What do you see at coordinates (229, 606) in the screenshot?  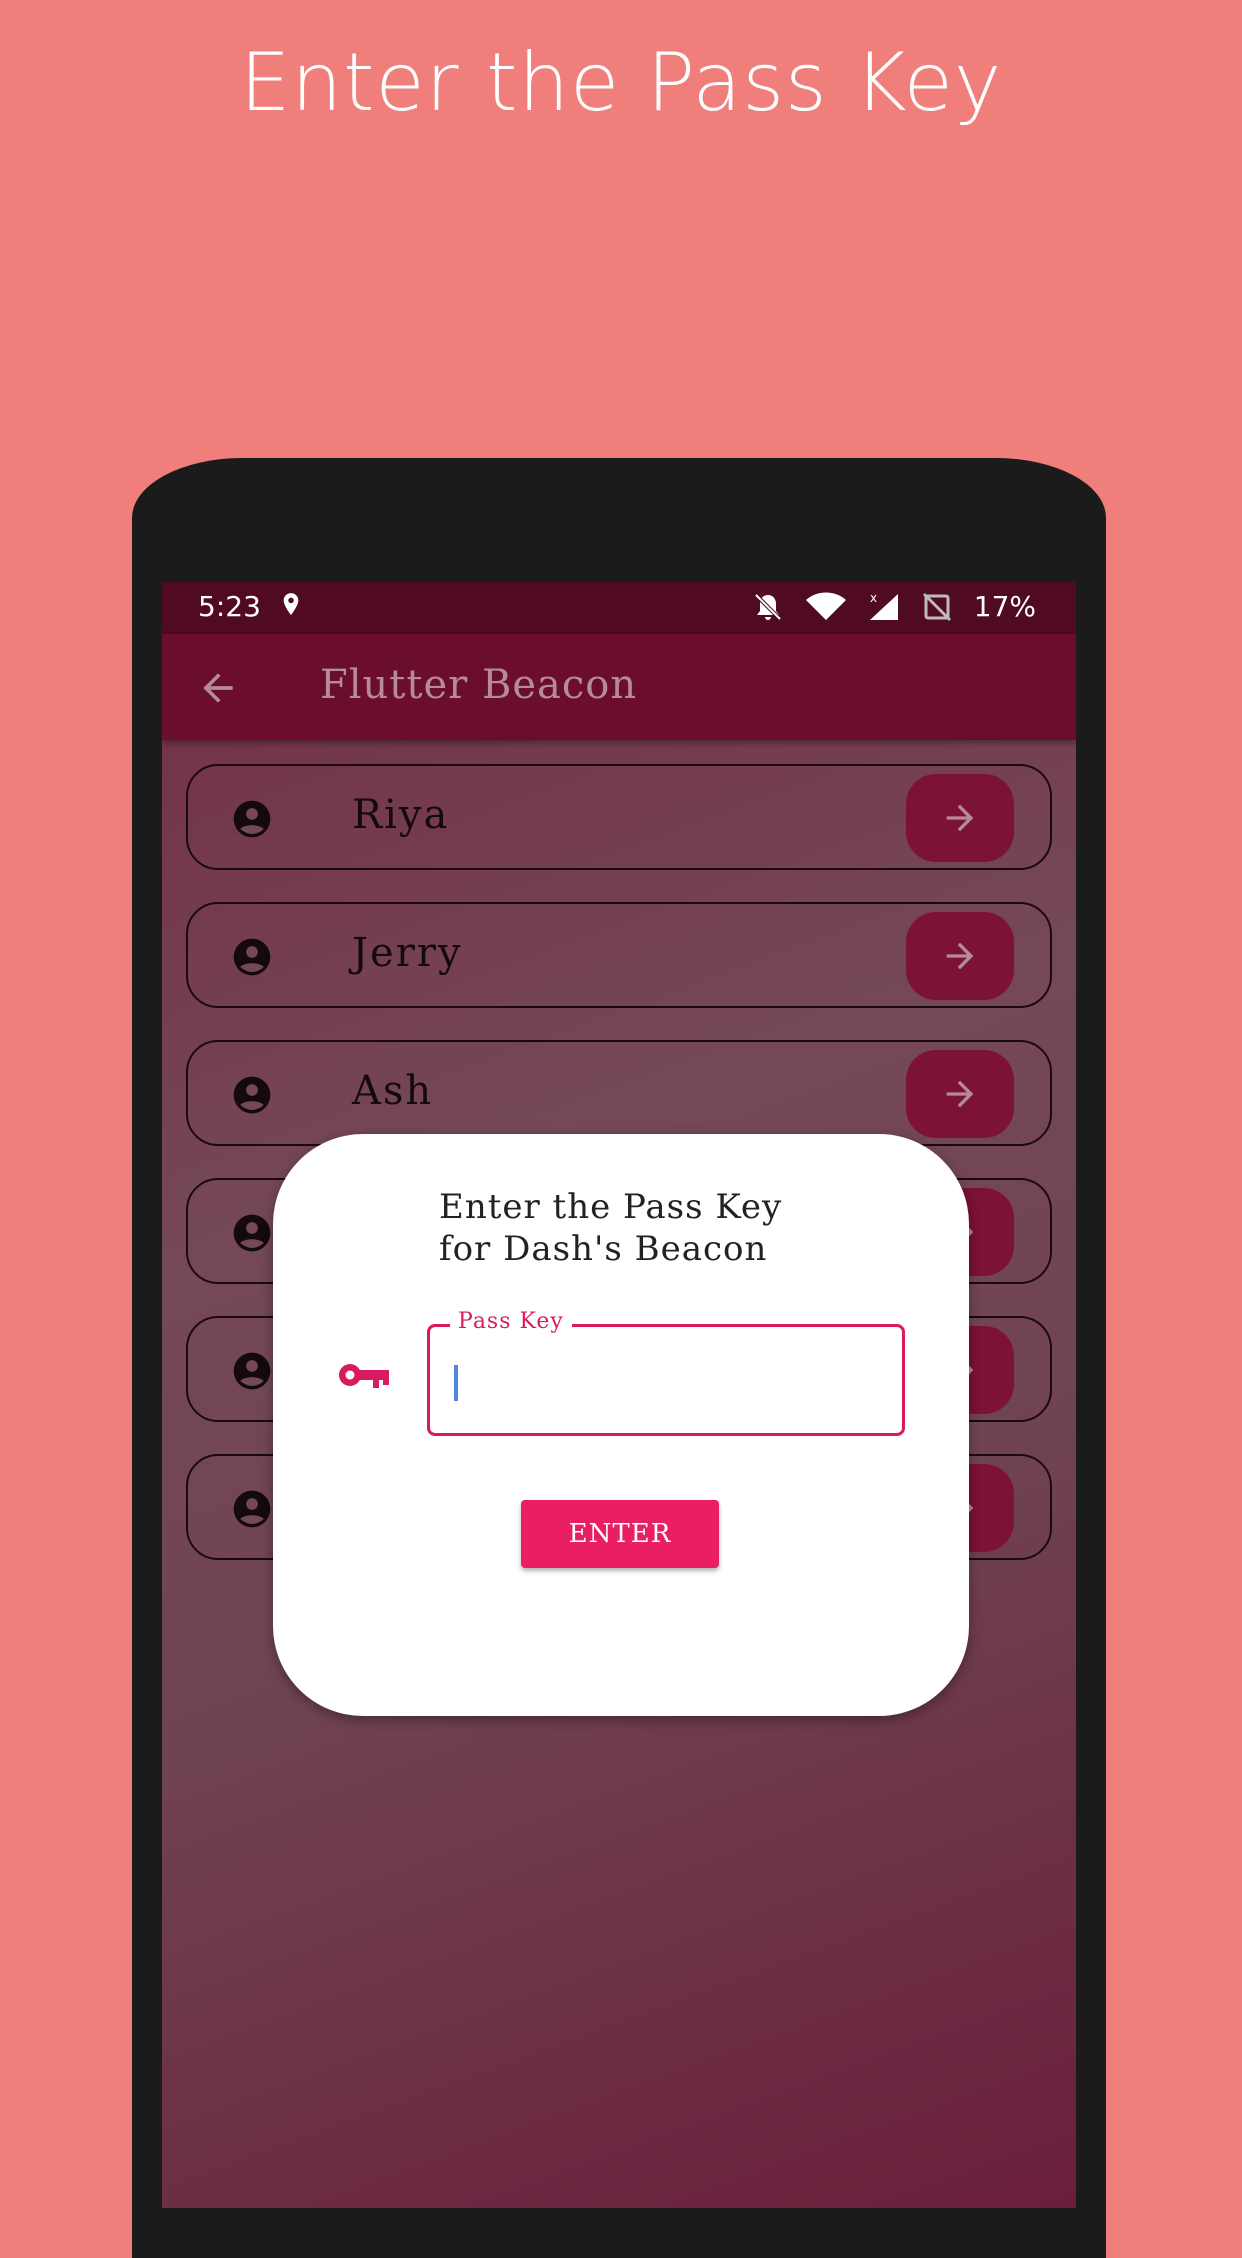 I see `status-time: 5:23` at bounding box center [229, 606].